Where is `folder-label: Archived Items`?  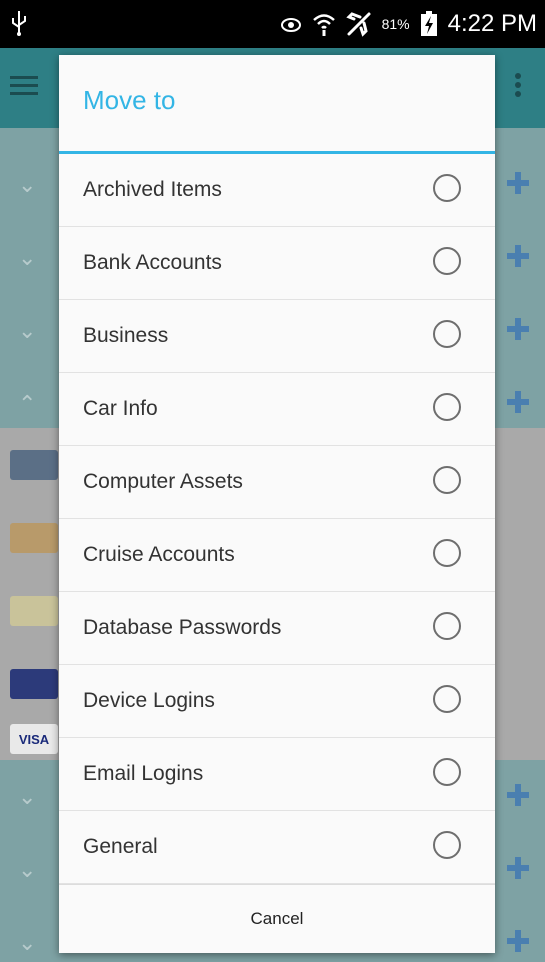
folder-label: Archived Items is located at coordinates (152, 189).